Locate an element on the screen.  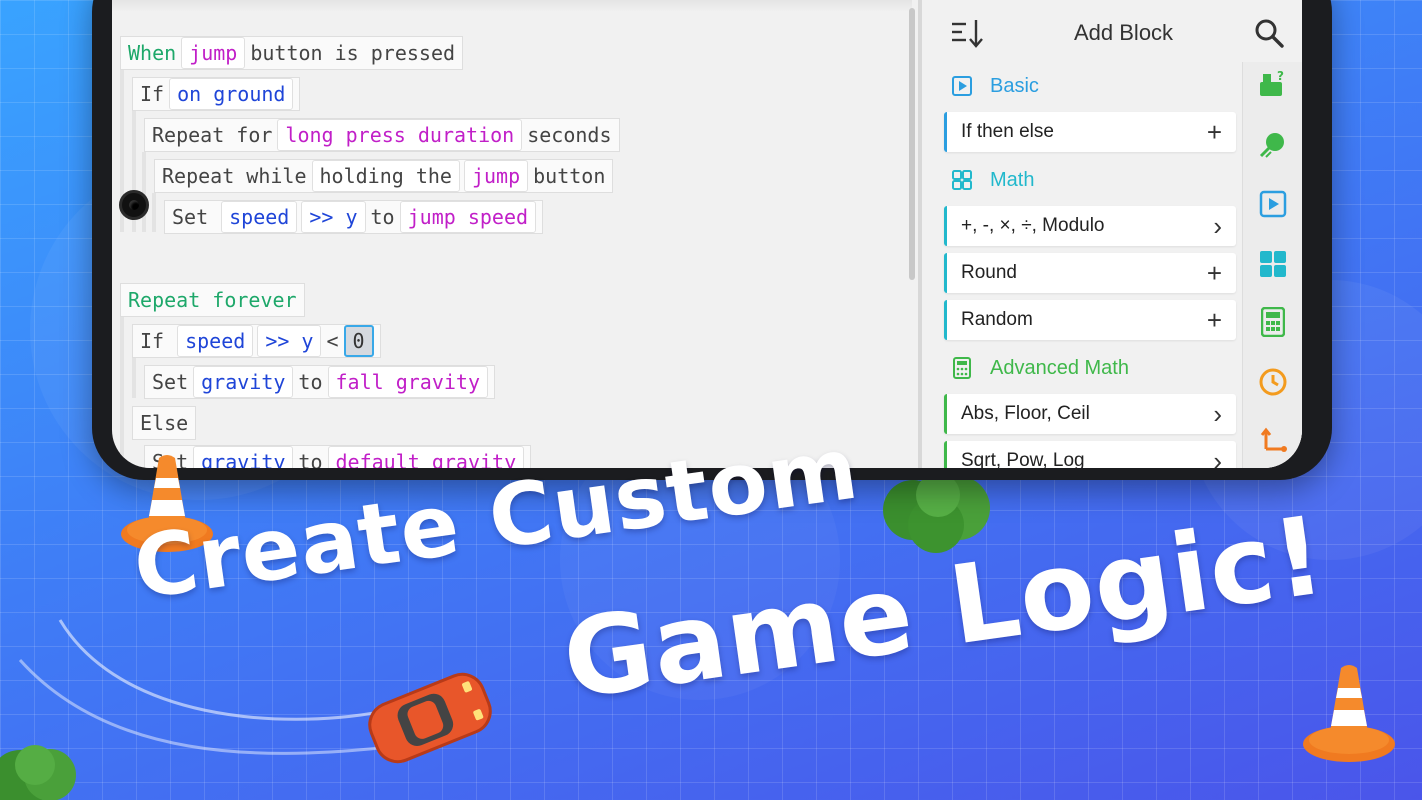
set-speed-block: Set speed >> y to jump speed is located at coordinates (354, 217).